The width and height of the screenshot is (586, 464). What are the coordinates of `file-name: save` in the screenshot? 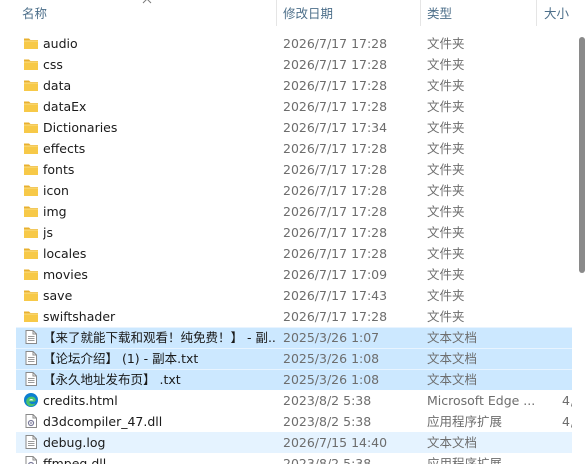 It's located at (58, 295).